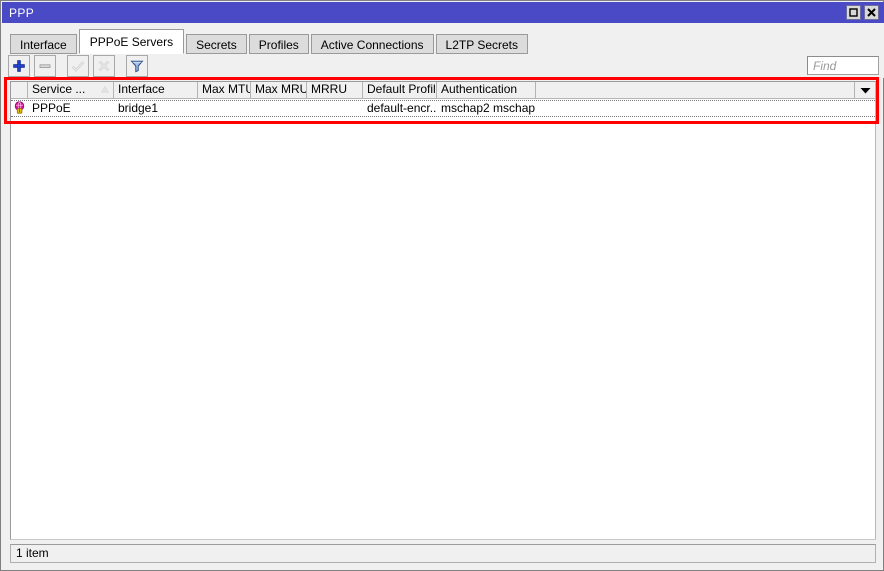 The image size is (884, 571). I want to click on pppoe-server-icon, so click(19, 108).